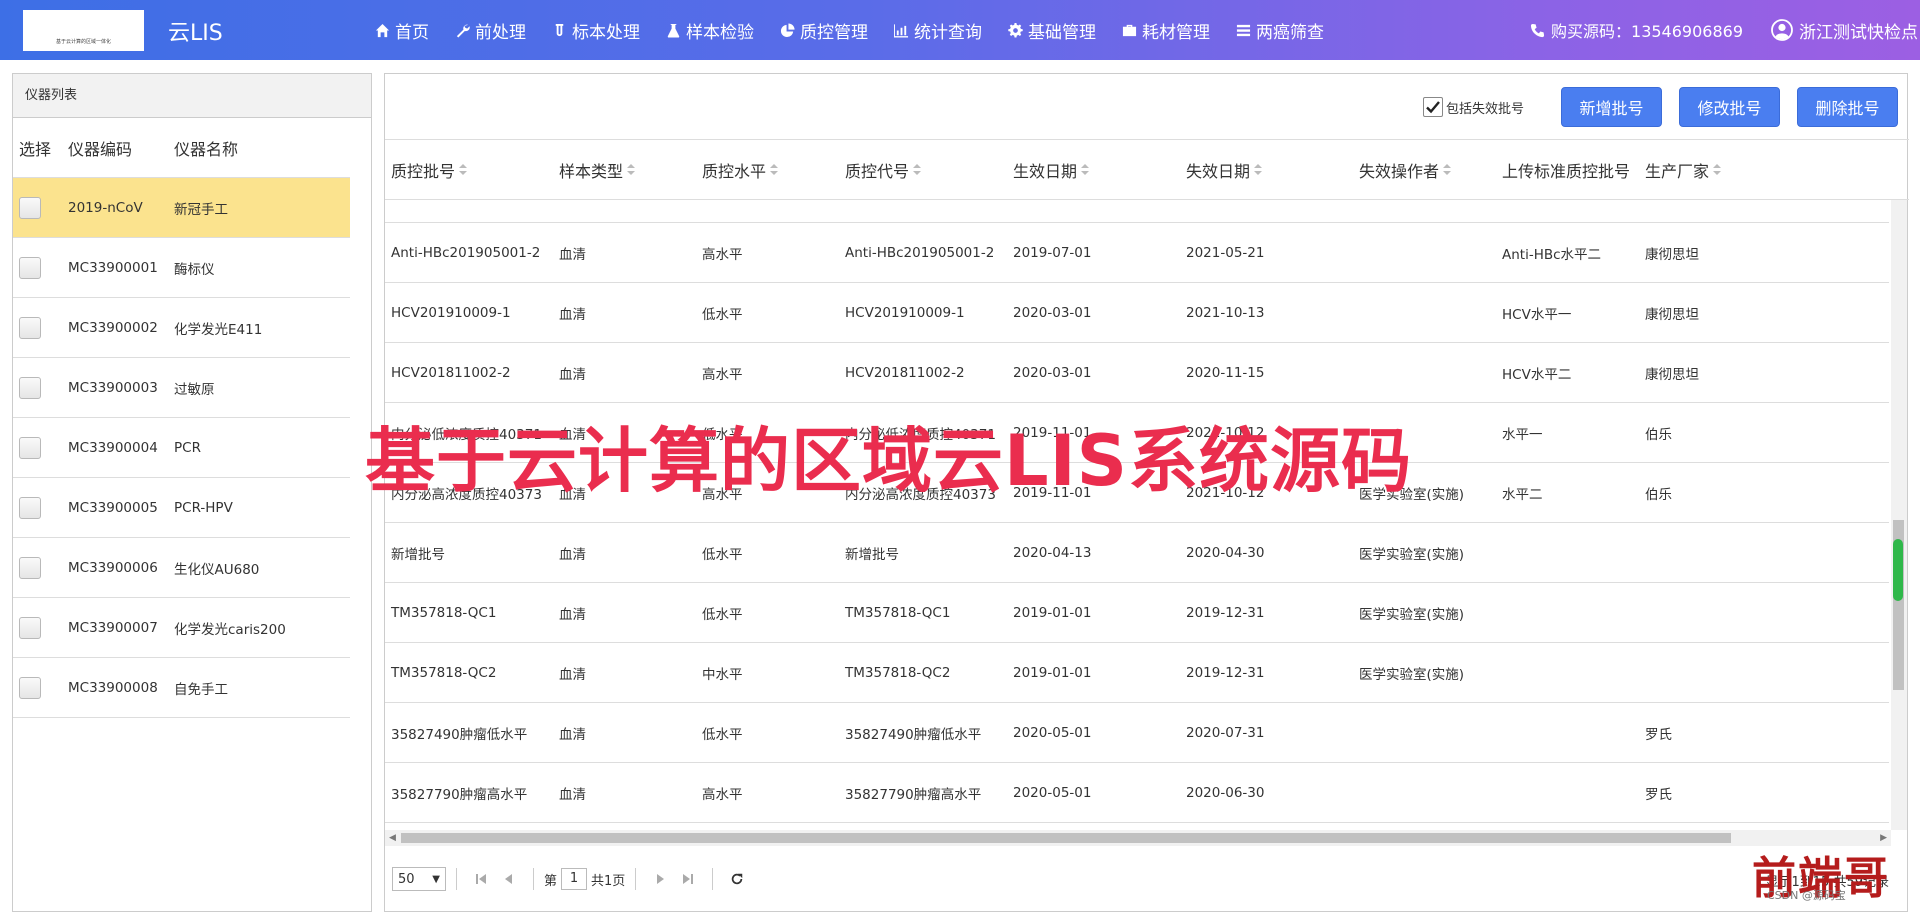  I want to click on col-header-label: 质控批号, so click(423, 171).